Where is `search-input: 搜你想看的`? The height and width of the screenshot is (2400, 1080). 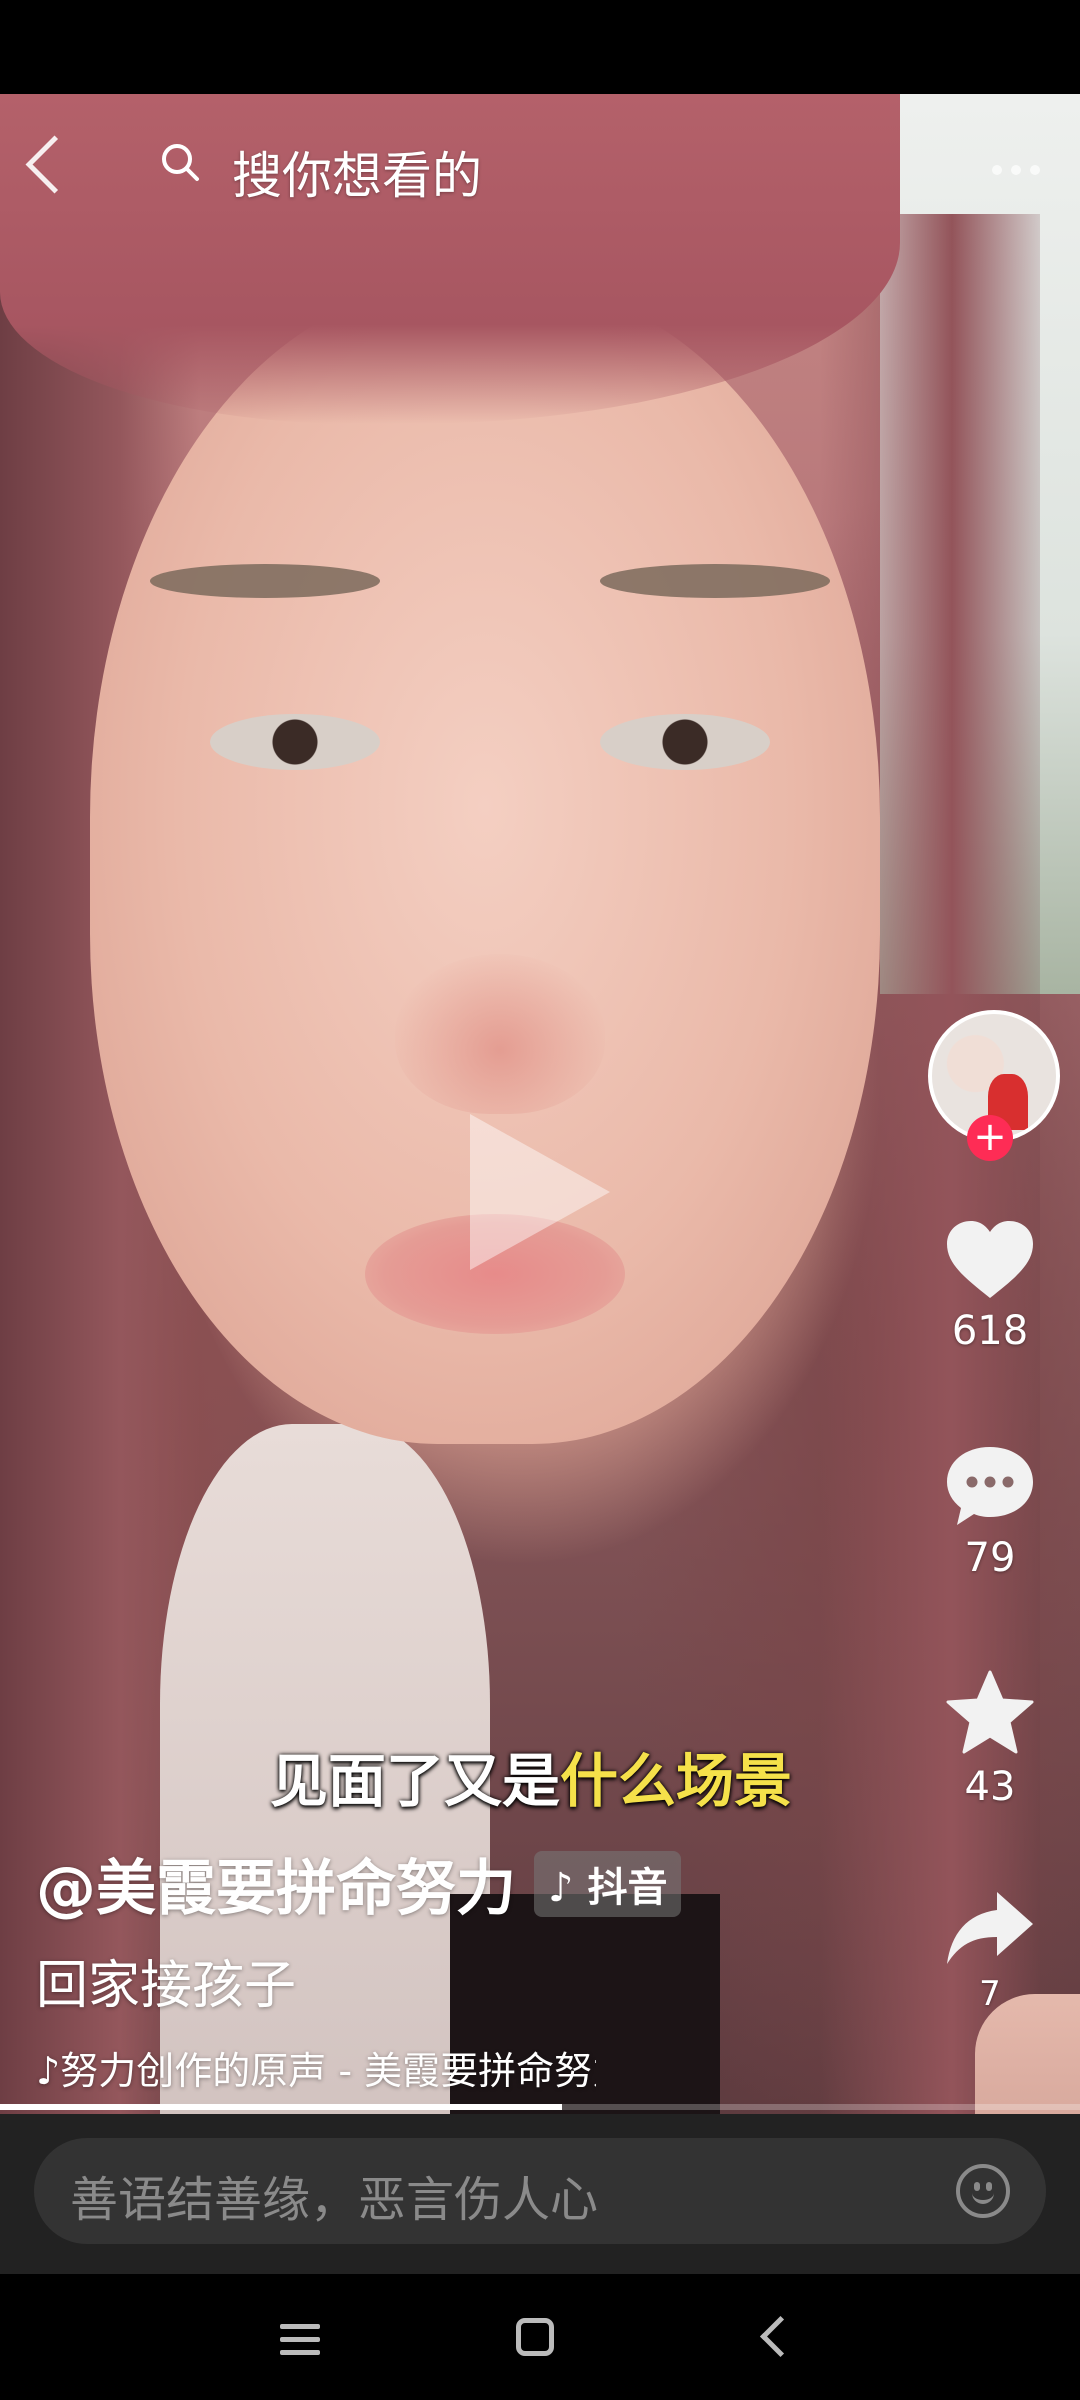
search-input: 搜你想看的 is located at coordinates (357, 172).